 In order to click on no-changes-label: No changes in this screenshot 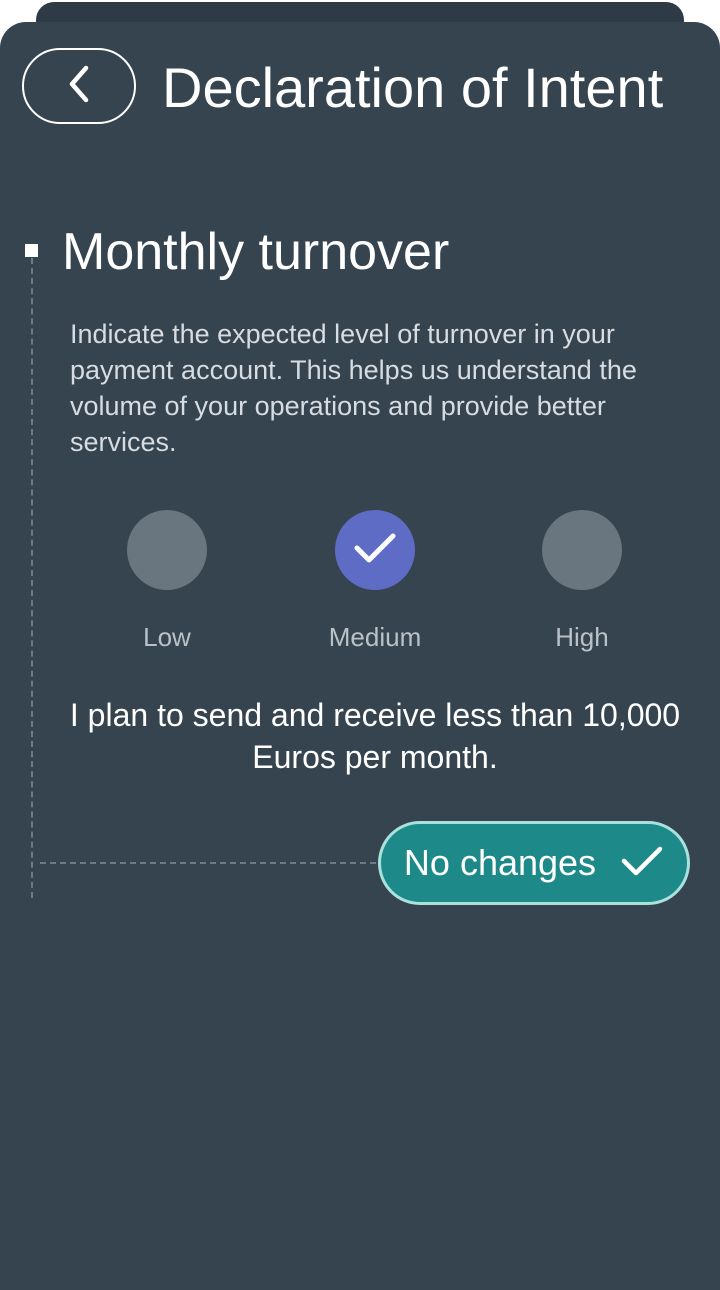, I will do `click(500, 862)`.